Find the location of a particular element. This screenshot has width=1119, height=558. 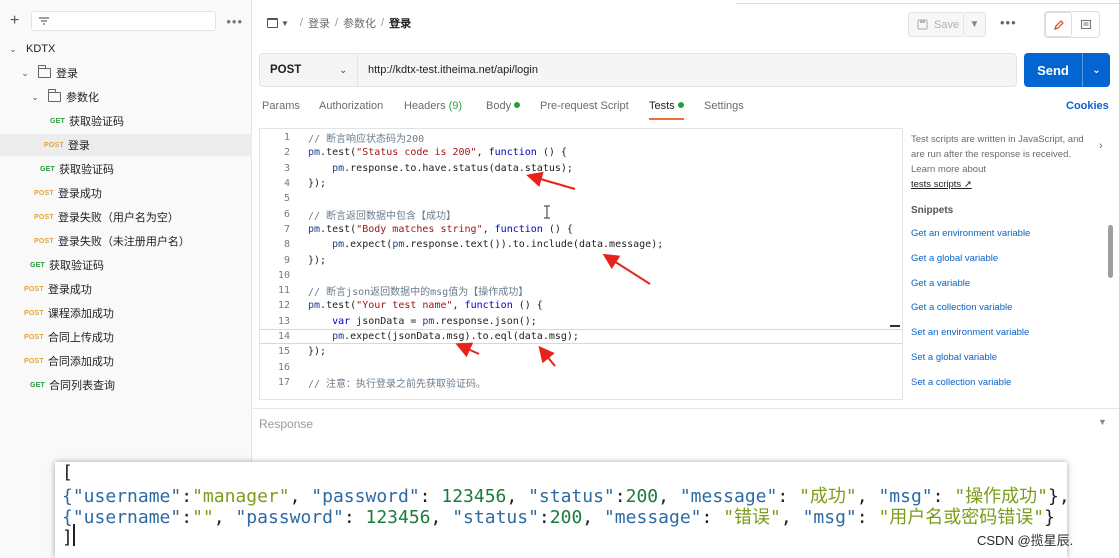

tab-params: Params is located at coordinates (281, 106).